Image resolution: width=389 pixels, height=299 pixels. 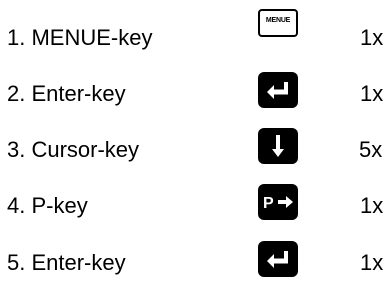 I want to click on menue-key-icon: MENUE, so click(x=278, y=23).